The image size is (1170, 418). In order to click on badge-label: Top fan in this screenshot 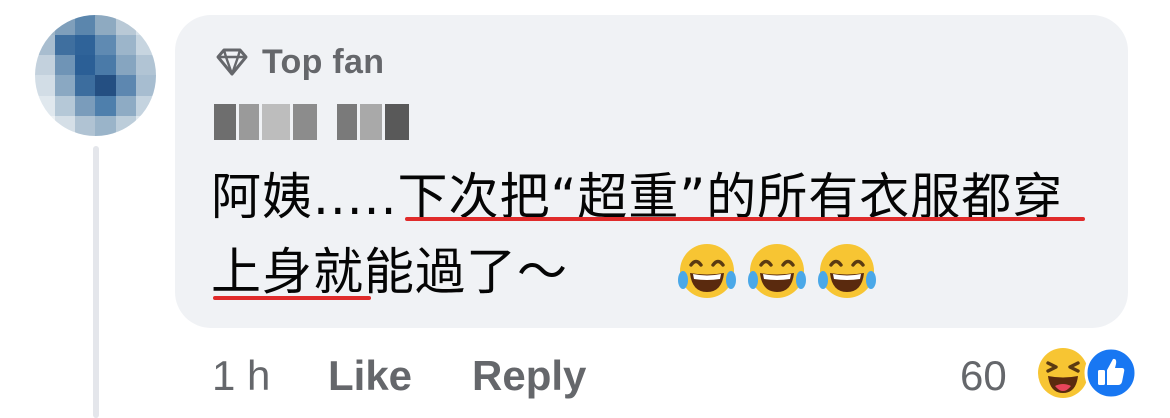, I will do `click(323, 61)`.